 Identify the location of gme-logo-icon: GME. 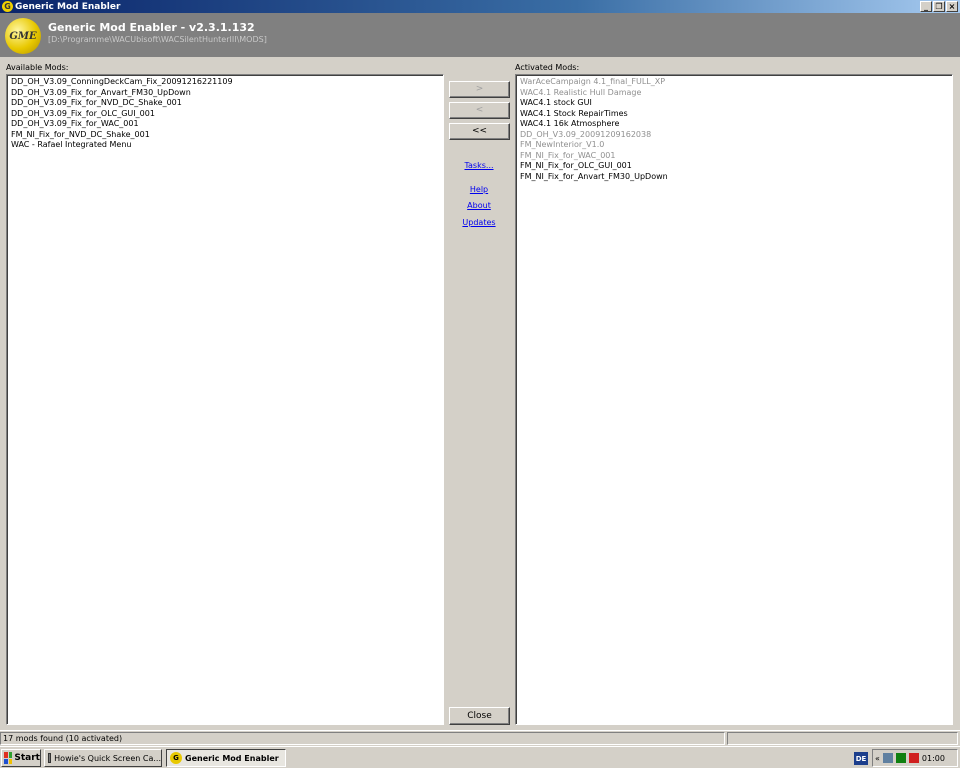
(23, 36).